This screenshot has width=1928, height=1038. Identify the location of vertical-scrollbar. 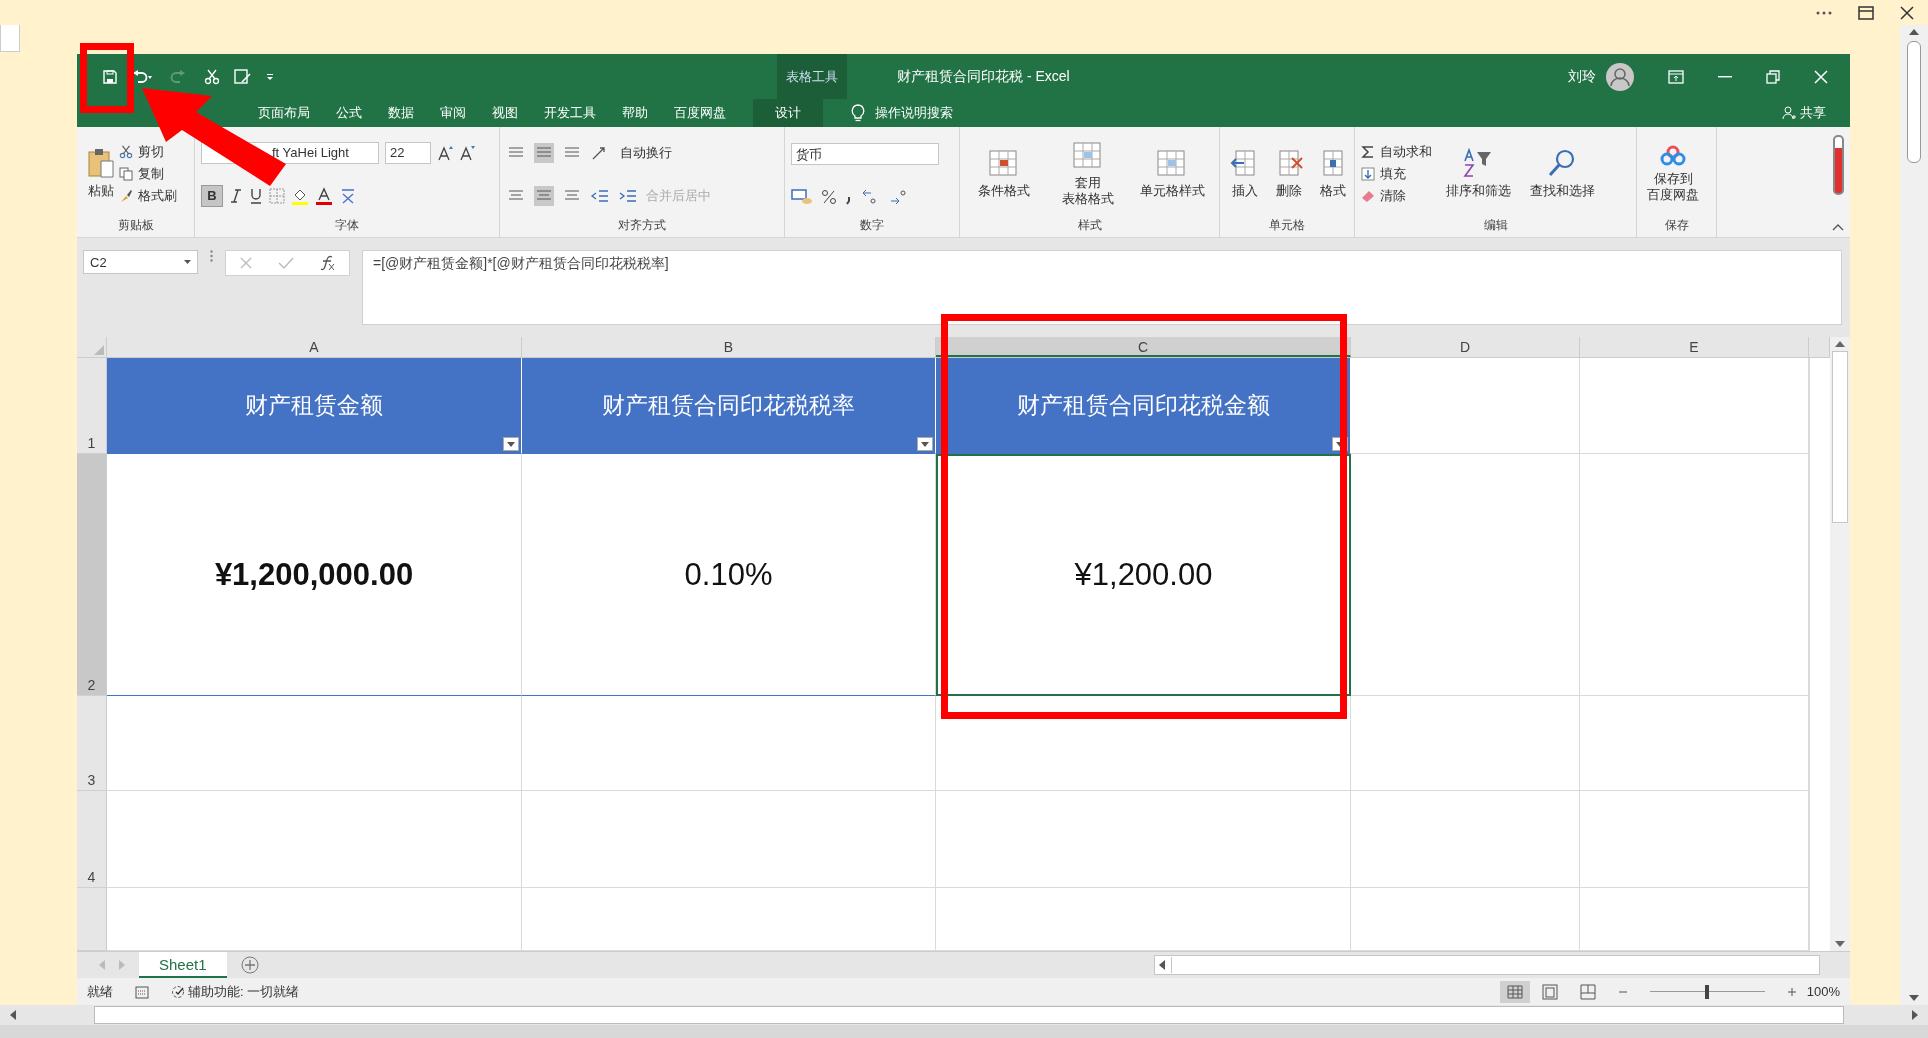
(1840, 644).